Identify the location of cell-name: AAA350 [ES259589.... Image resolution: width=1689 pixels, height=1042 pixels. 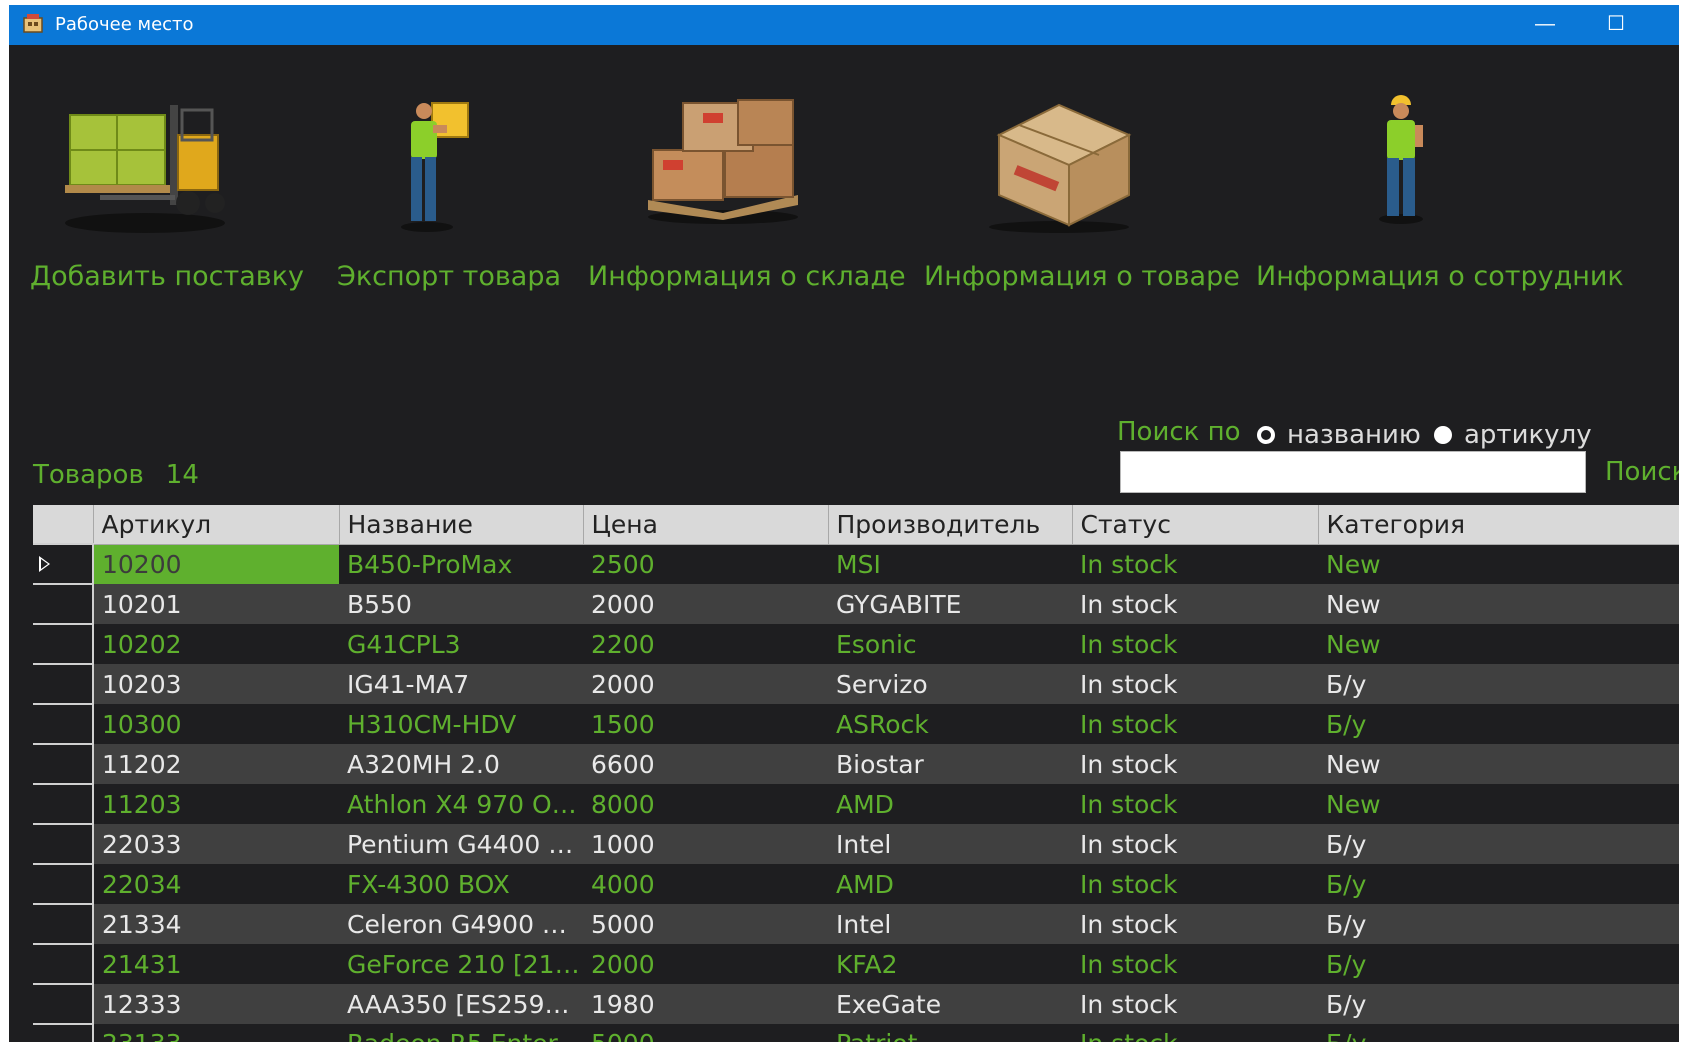
(461, 1004).